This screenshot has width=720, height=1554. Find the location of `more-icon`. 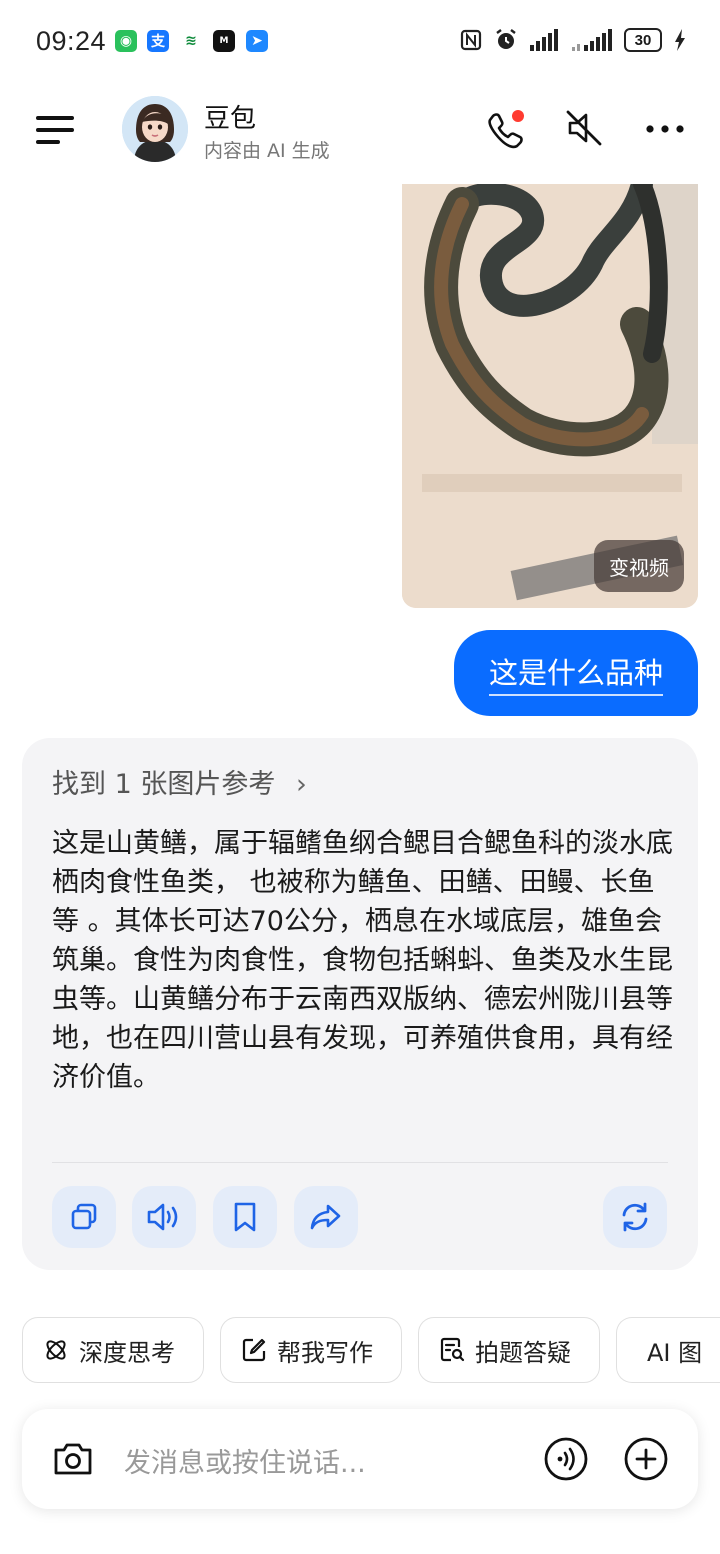

more-icon is located at coordinates (665, 129).